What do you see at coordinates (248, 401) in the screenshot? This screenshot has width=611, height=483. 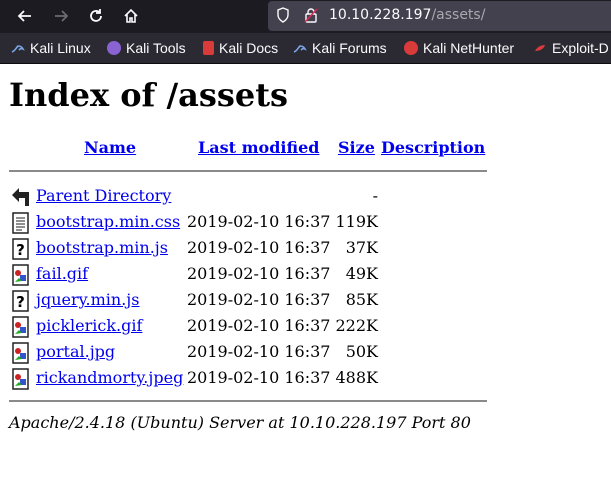 I see `footer-divider` at bounding box center [248, 401].